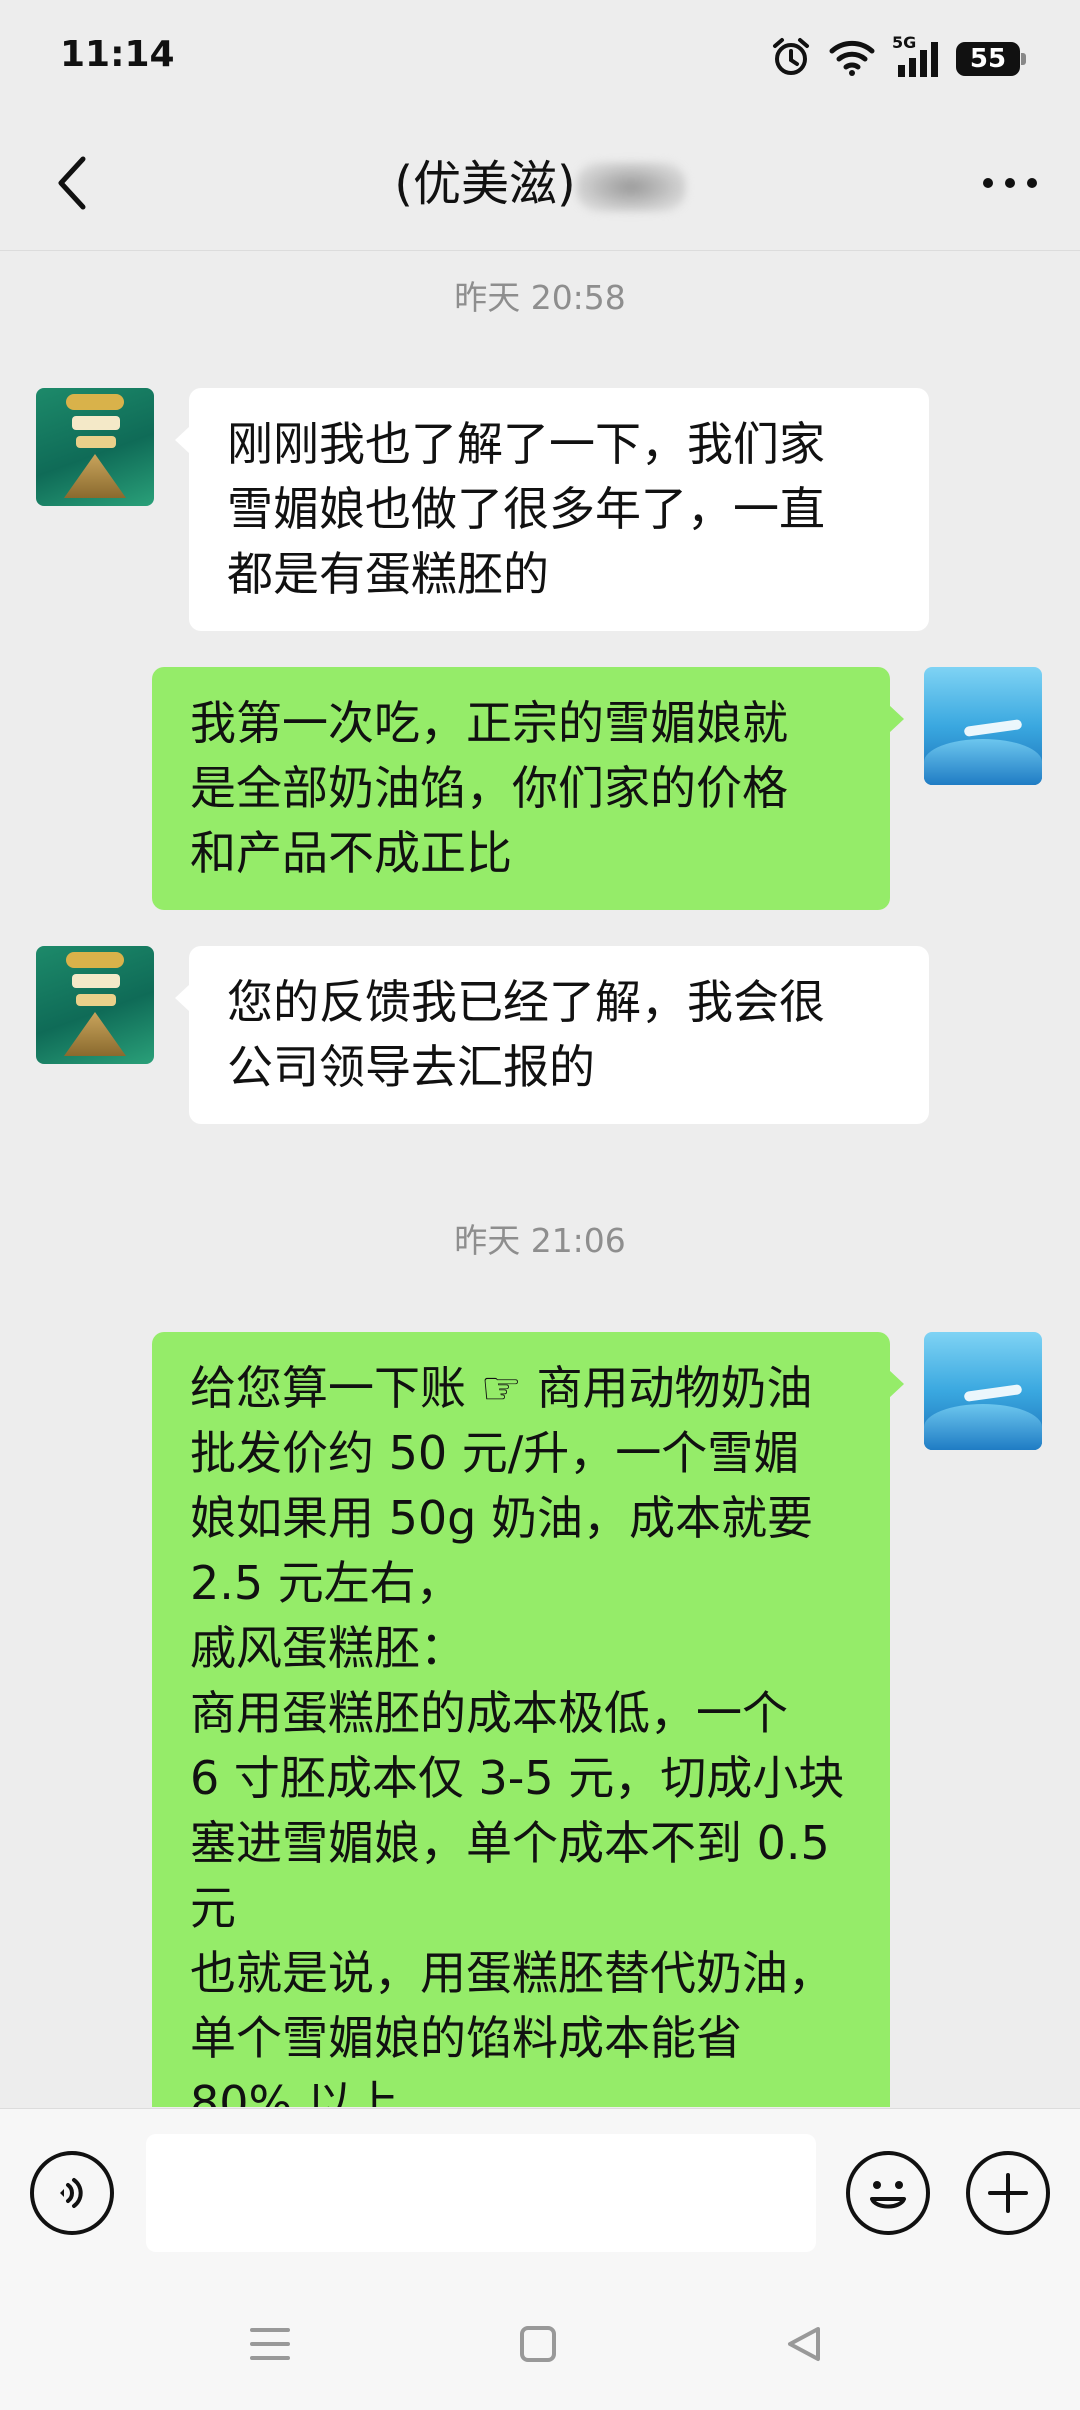 This screenshot has height=2410, width=1080. I want to click on network-type: 5G, so click(904, 42).